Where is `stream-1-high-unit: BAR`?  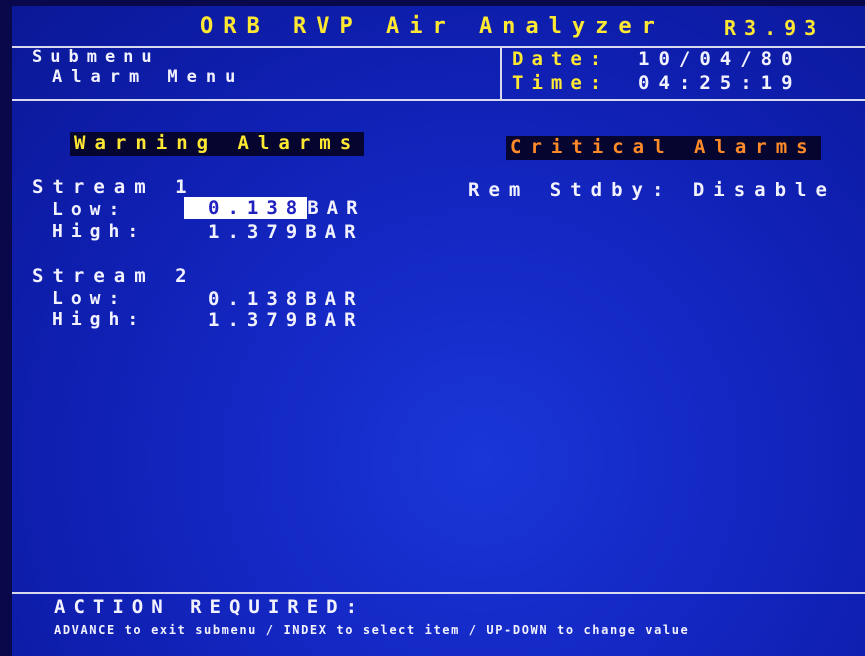
stream-1-high-unit: BAR is located at coordinates (334, 232).